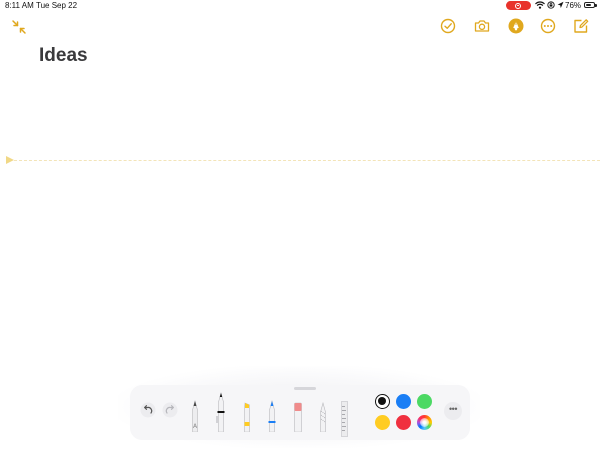 The image size is (600, 450). Describe the element at coordinates (247, 417) in the screenshot. I see `highlighter-tool-icon` at that location.